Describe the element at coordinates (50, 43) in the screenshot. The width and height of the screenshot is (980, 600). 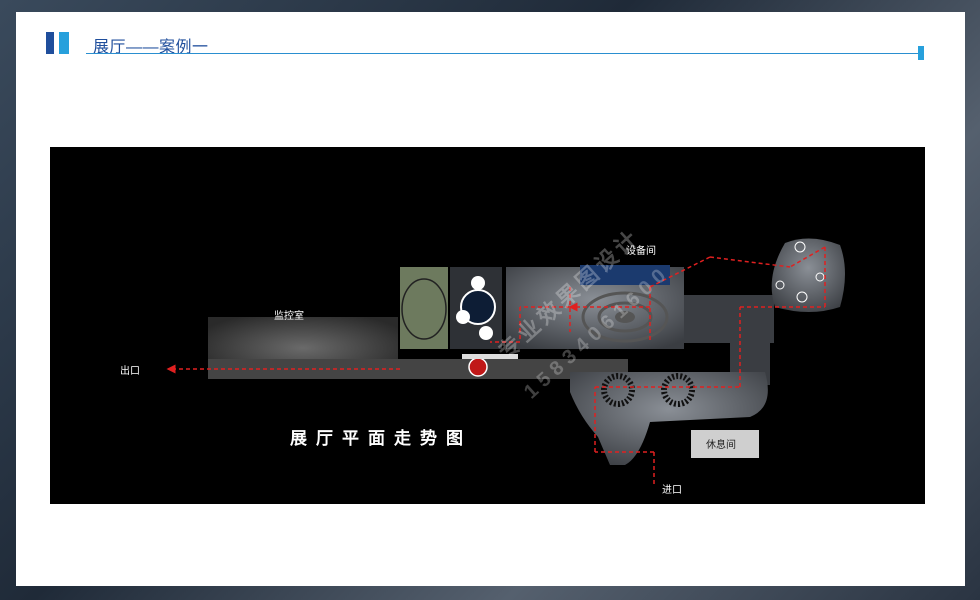
I see `header-accent-bar` at that location.